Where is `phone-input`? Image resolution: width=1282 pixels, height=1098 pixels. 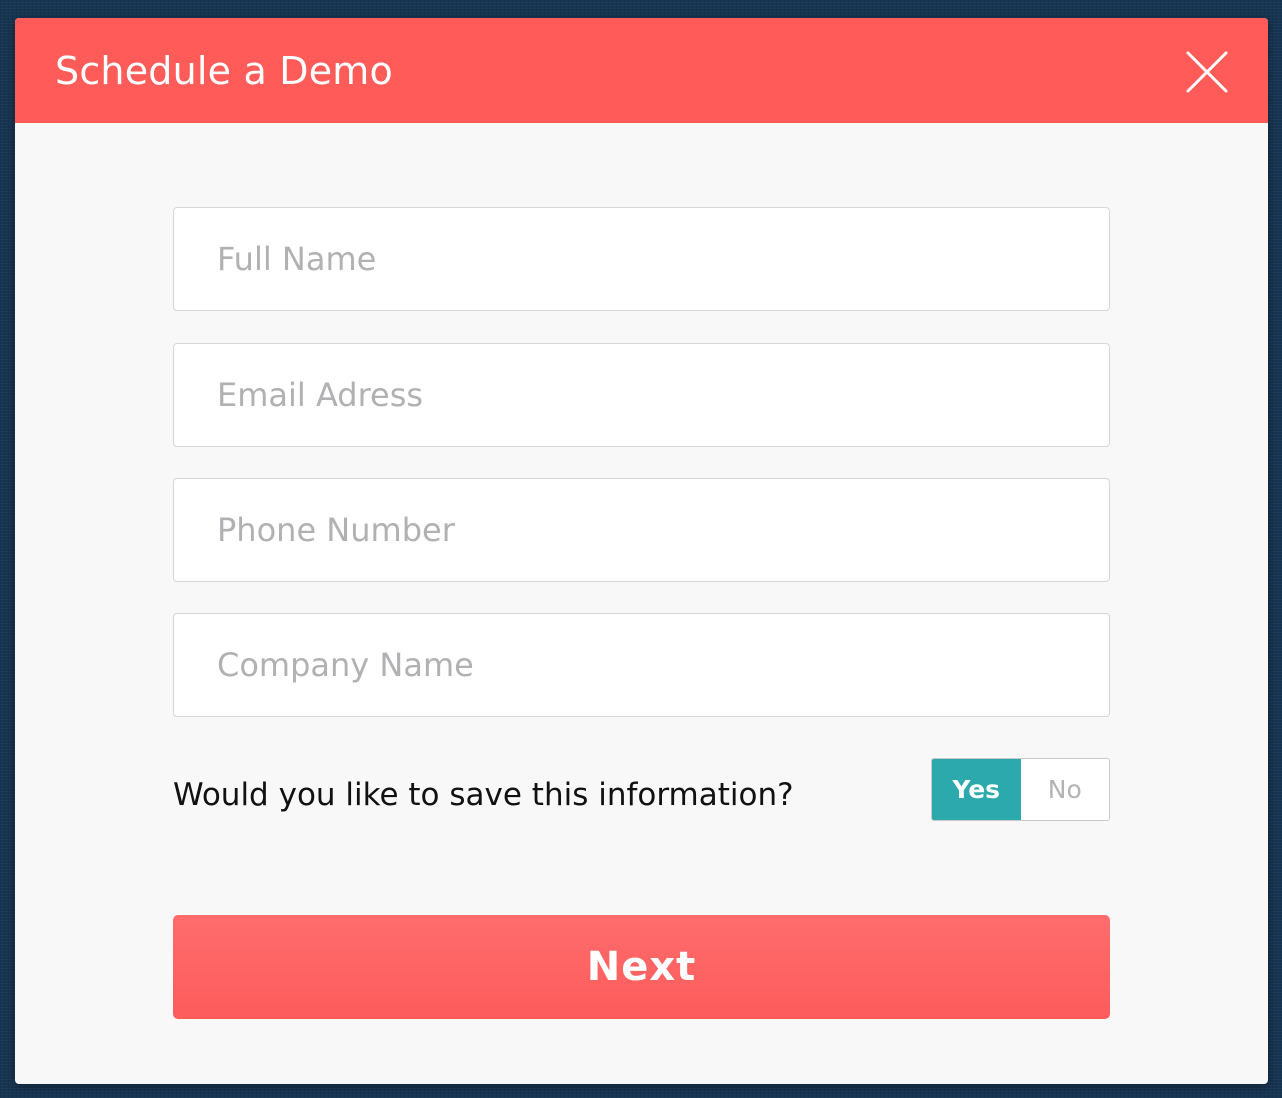 phone-input is located at coordinates (641, 530).